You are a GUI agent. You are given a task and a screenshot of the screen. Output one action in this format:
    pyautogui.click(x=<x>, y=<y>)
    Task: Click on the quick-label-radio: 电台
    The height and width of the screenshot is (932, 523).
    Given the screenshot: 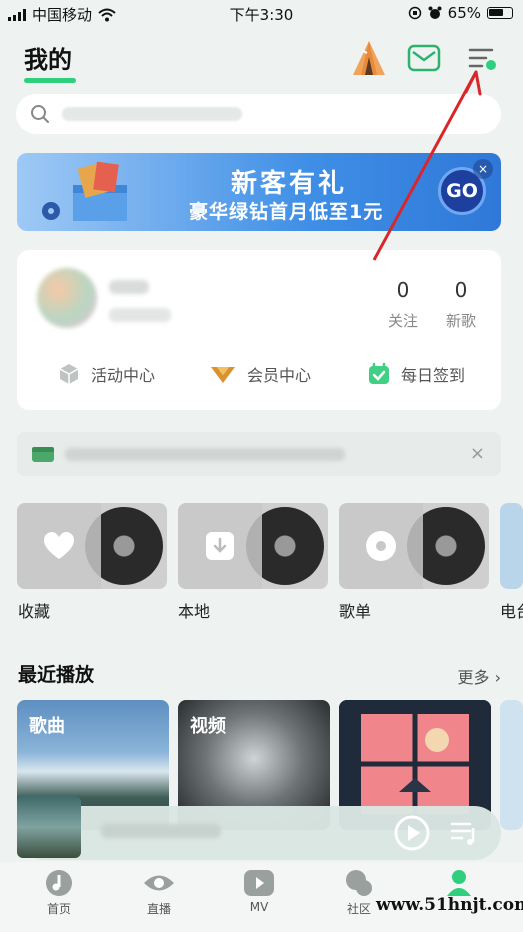 What is the action you would take?
    pyautogui.click(x=511, y=611)
    